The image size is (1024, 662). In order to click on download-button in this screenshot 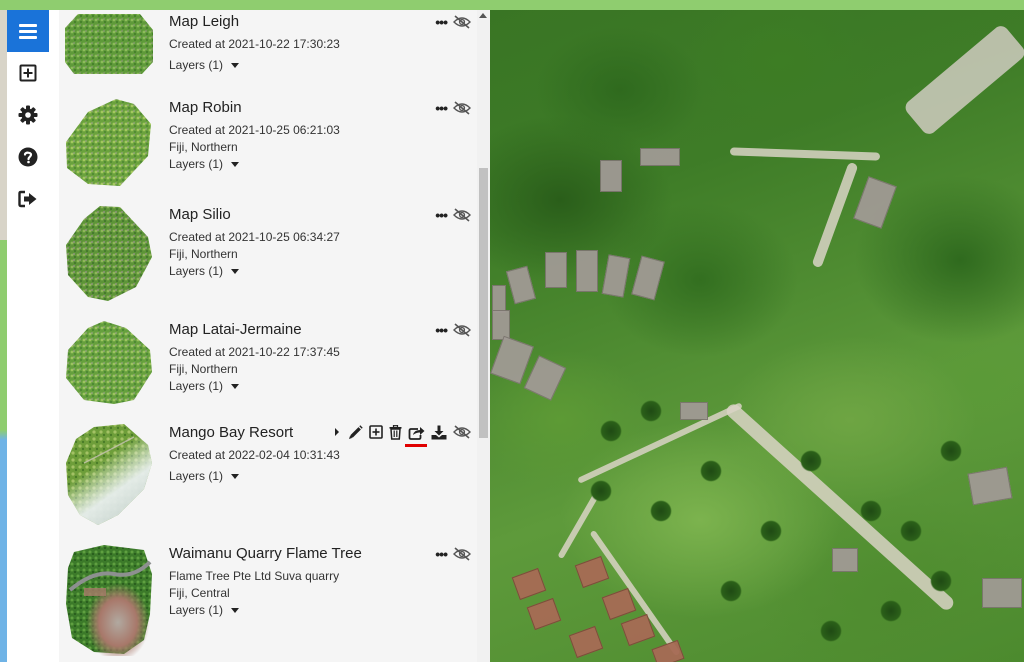, I will do `click(439, 432)`.